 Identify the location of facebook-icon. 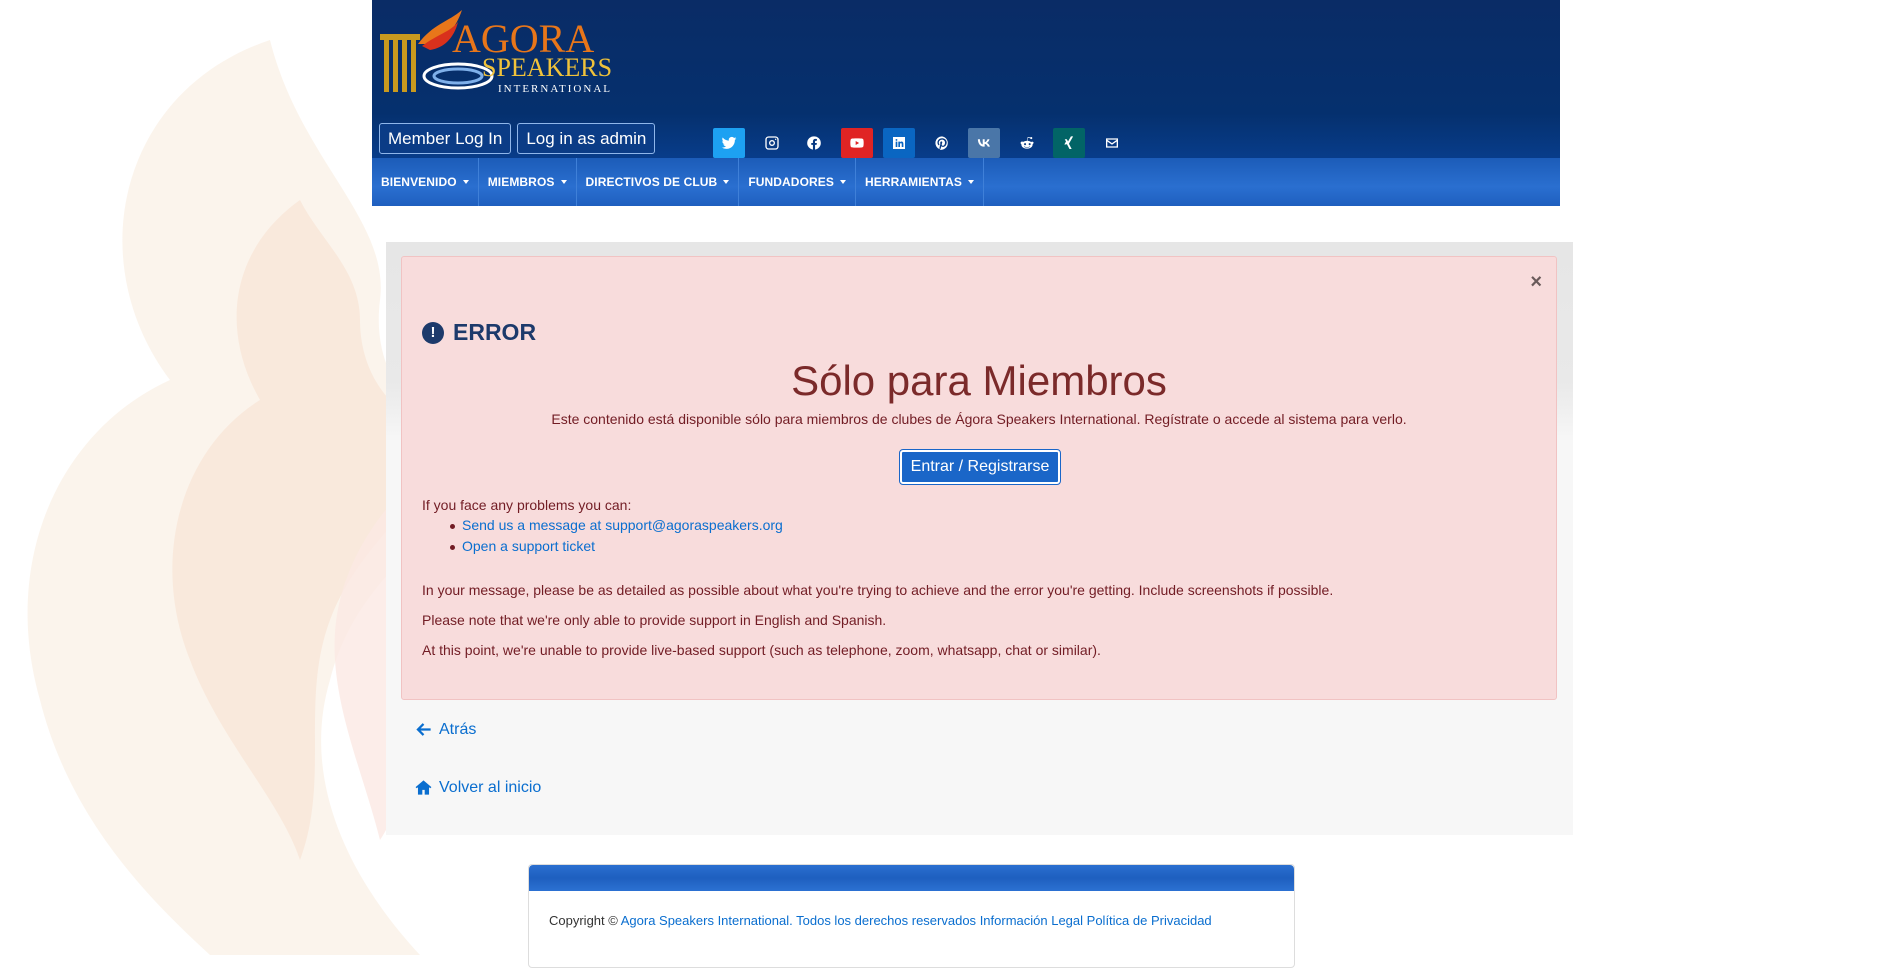
(814, 143).